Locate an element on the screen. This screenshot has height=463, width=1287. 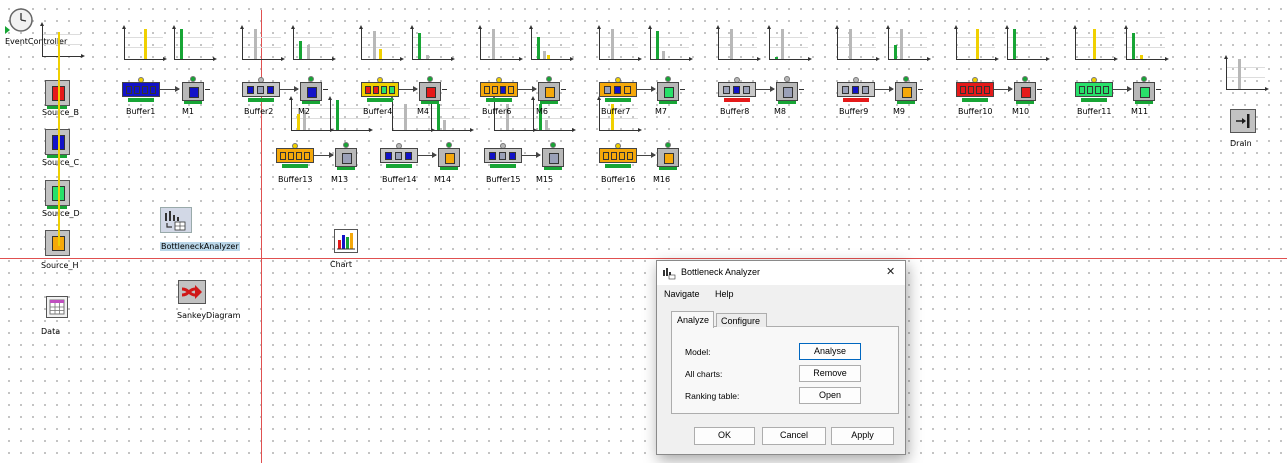
menu-help: Help is located at coordinates (724, 294).